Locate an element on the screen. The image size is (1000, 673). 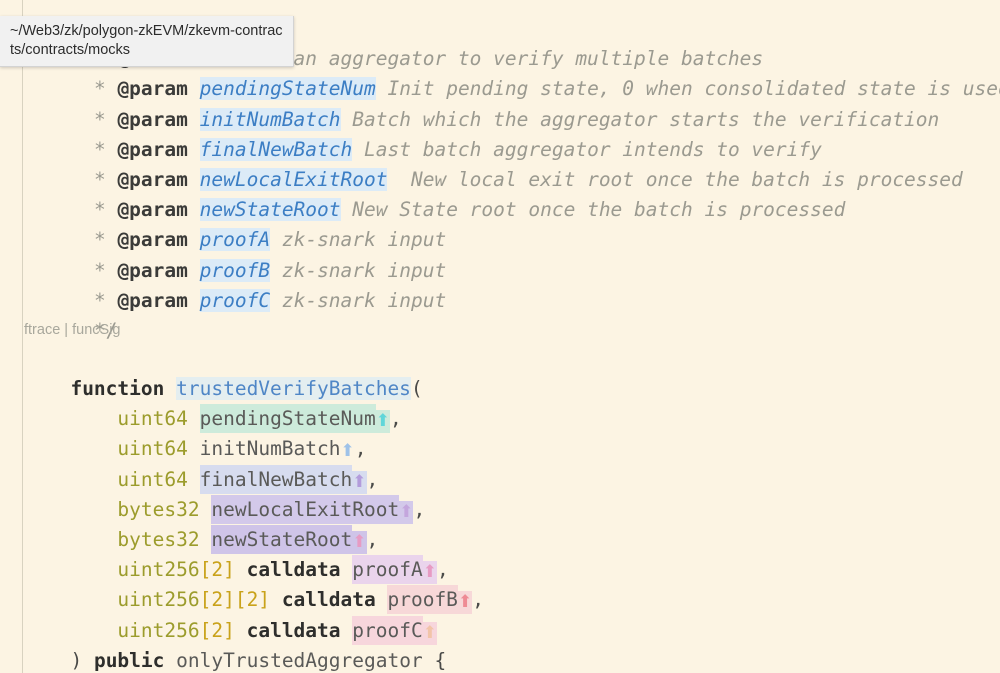
function-modifier: onlyTrustedAggregator is located at coordinates (299, 660).